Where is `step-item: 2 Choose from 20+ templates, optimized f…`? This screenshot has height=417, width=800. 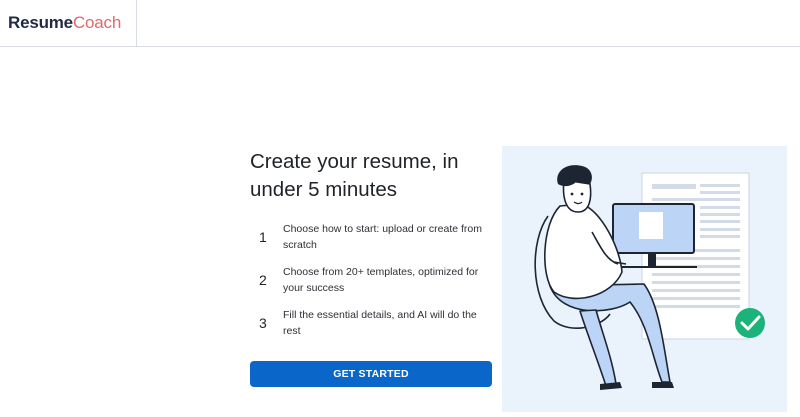 step-item: 2 Choose from 20+ templates, optimized f… is located at coordinates (375, 284).